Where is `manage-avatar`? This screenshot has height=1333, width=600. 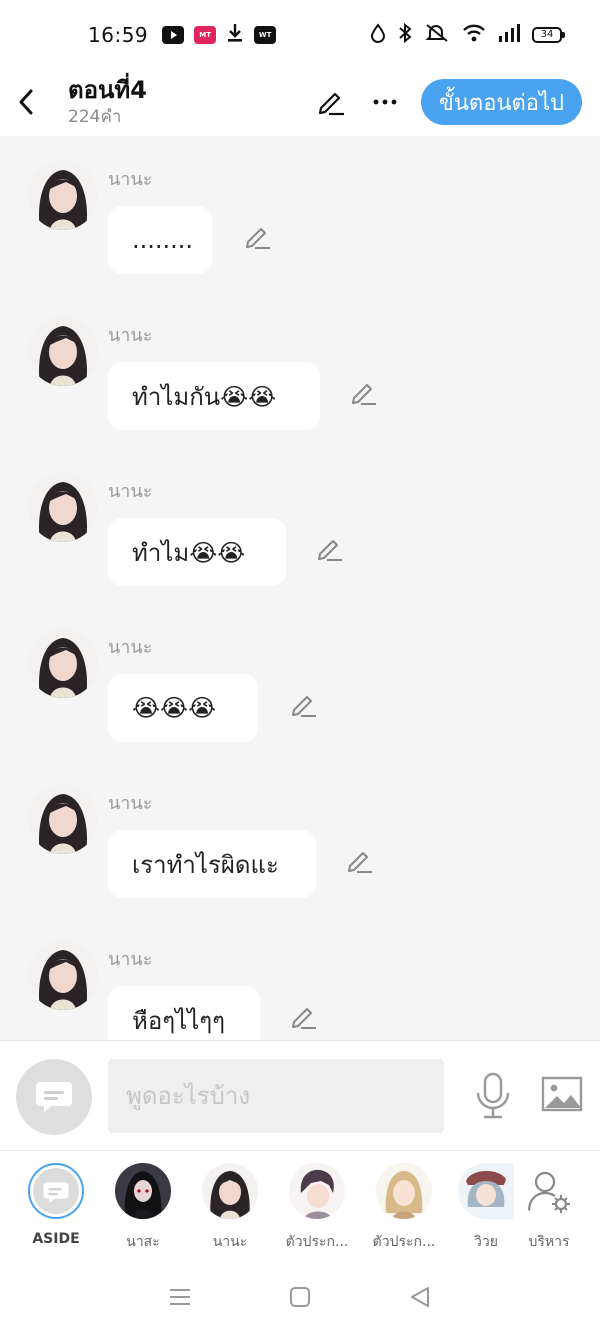 manage-avatar is located at coordinates (549, 1191).